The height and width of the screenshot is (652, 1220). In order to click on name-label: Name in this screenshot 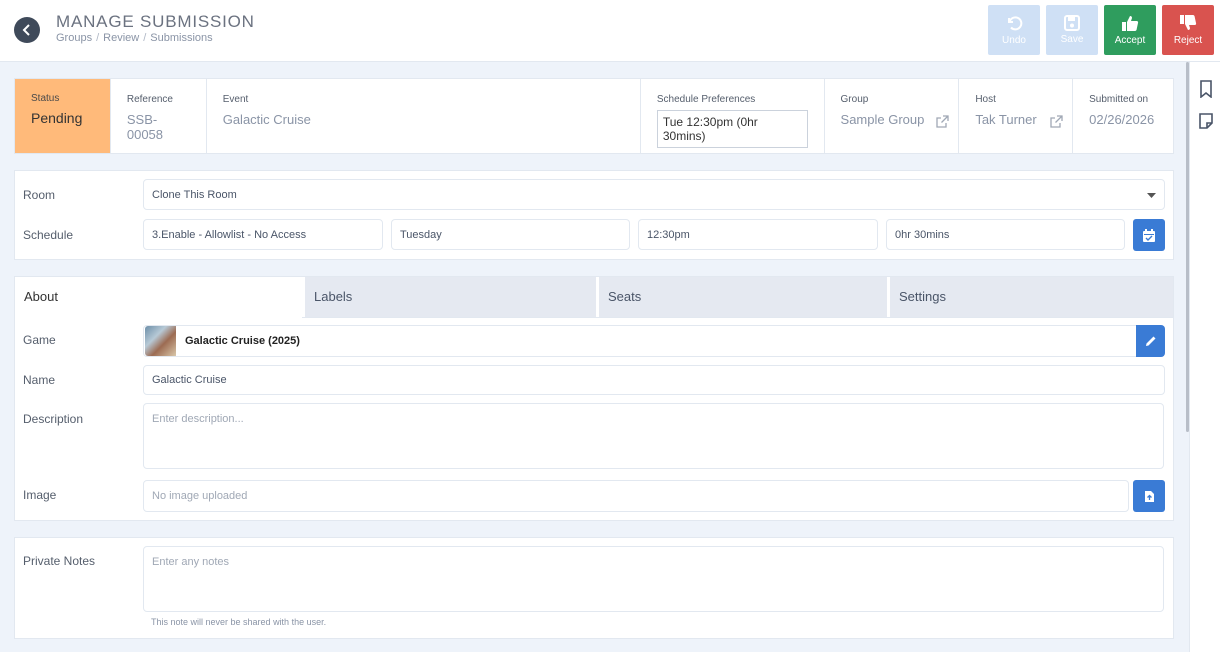, I will do `click(39, 380)`.